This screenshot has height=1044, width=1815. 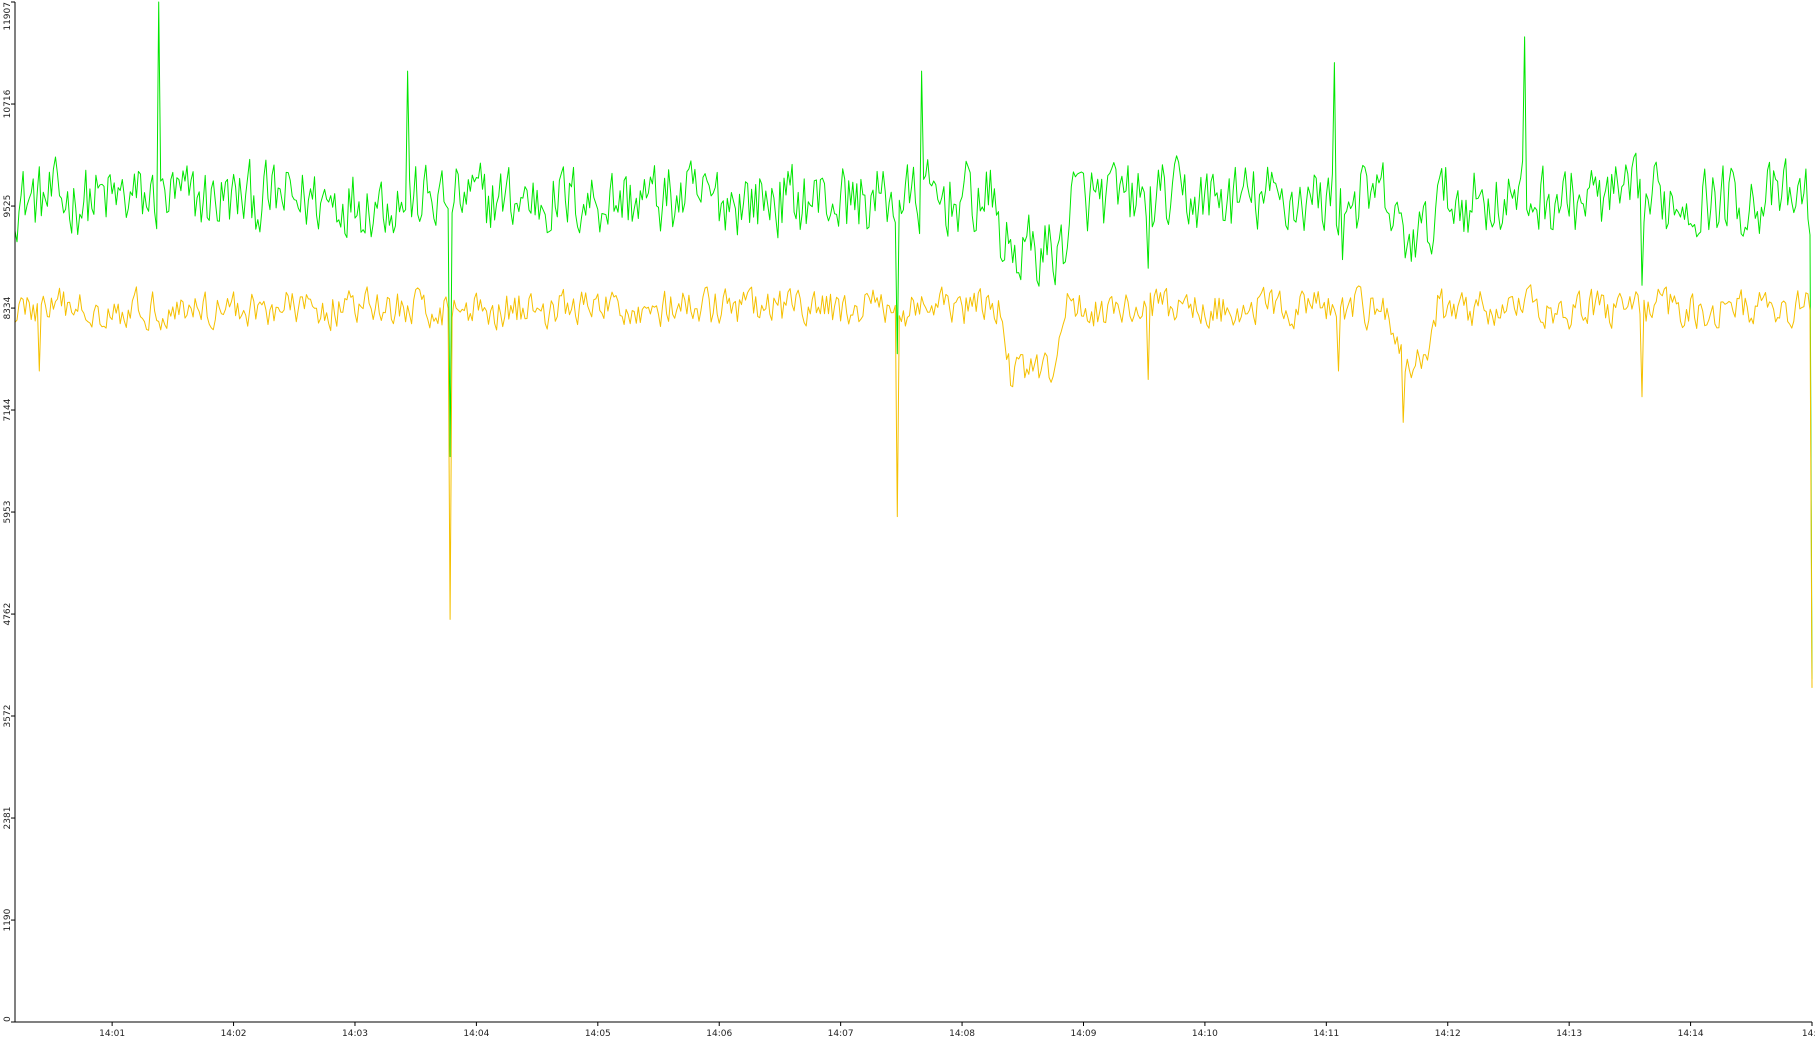 I want to click on x-tick-label: 14:11, so click(x=1326, y=1034).